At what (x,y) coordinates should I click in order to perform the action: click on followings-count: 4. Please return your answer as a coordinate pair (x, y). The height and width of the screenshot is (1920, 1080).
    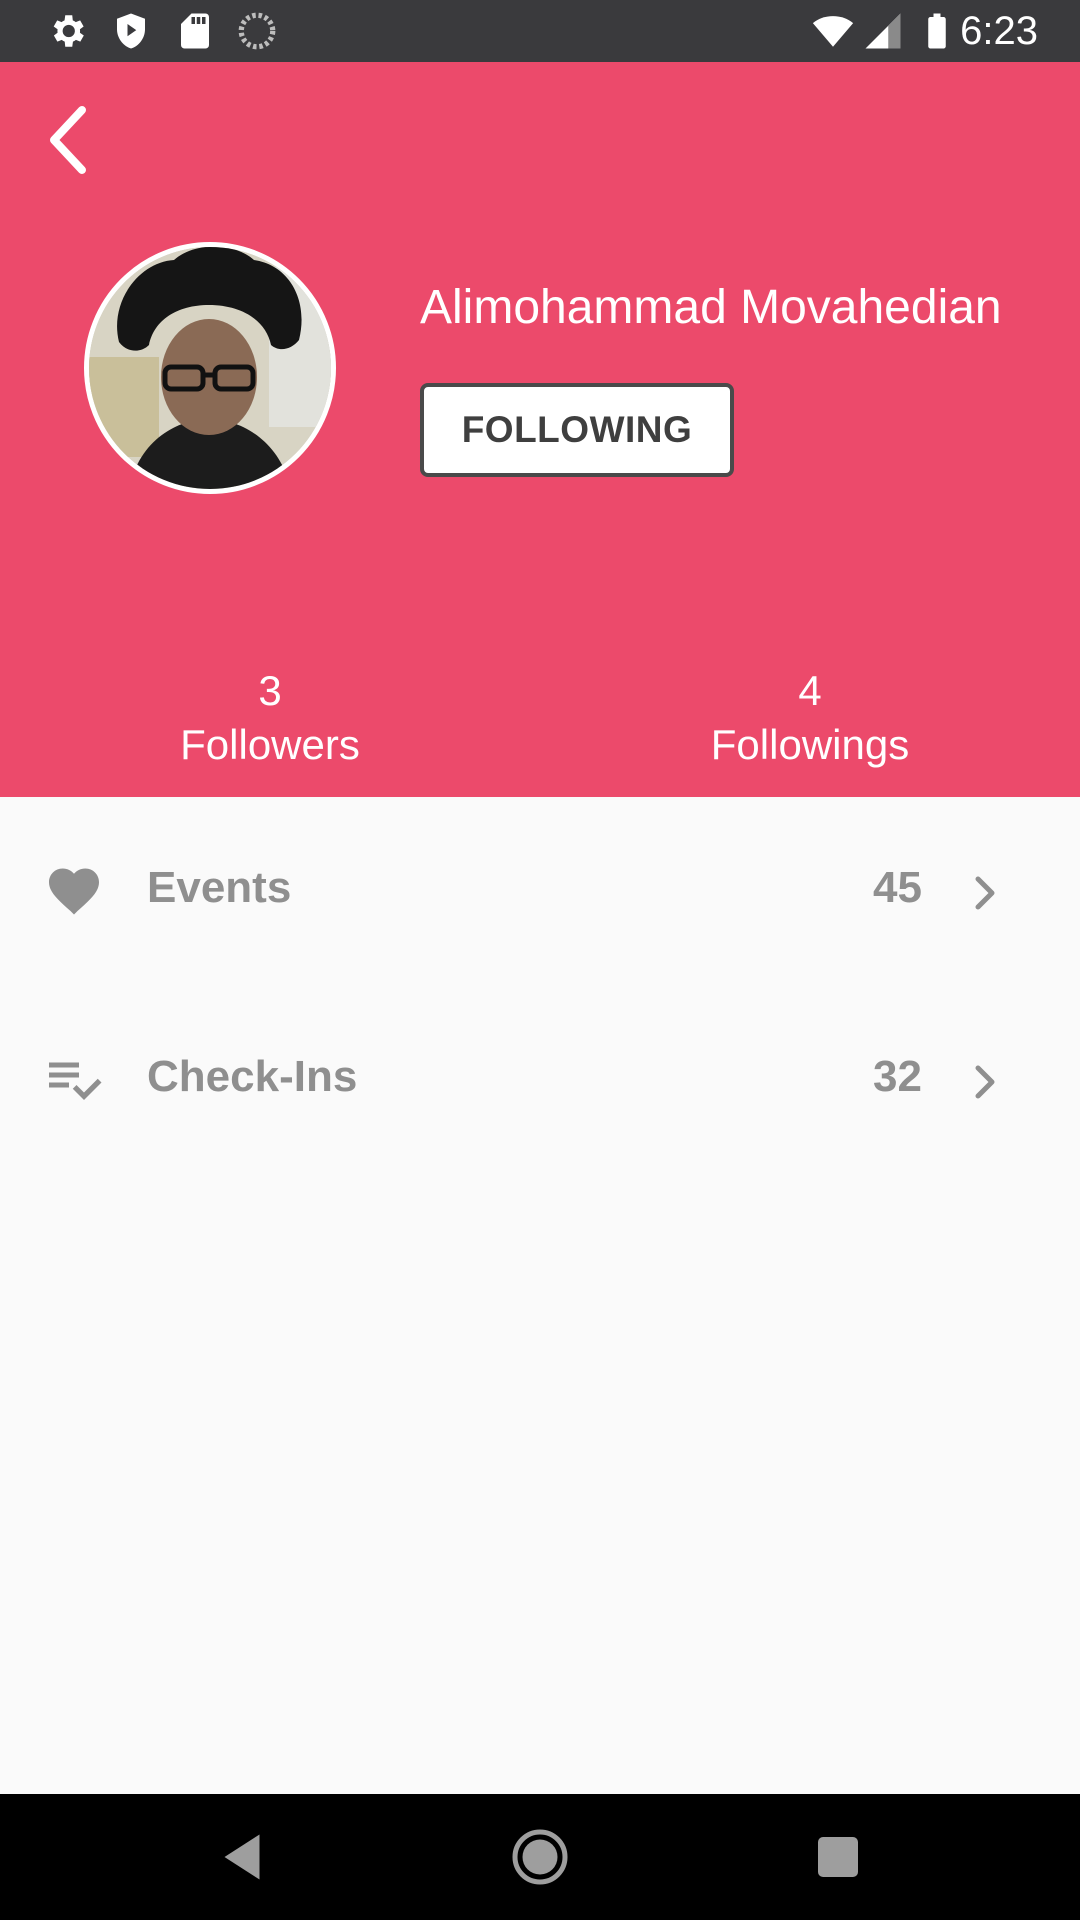
    Looking at the image, I should click on (810, 690).